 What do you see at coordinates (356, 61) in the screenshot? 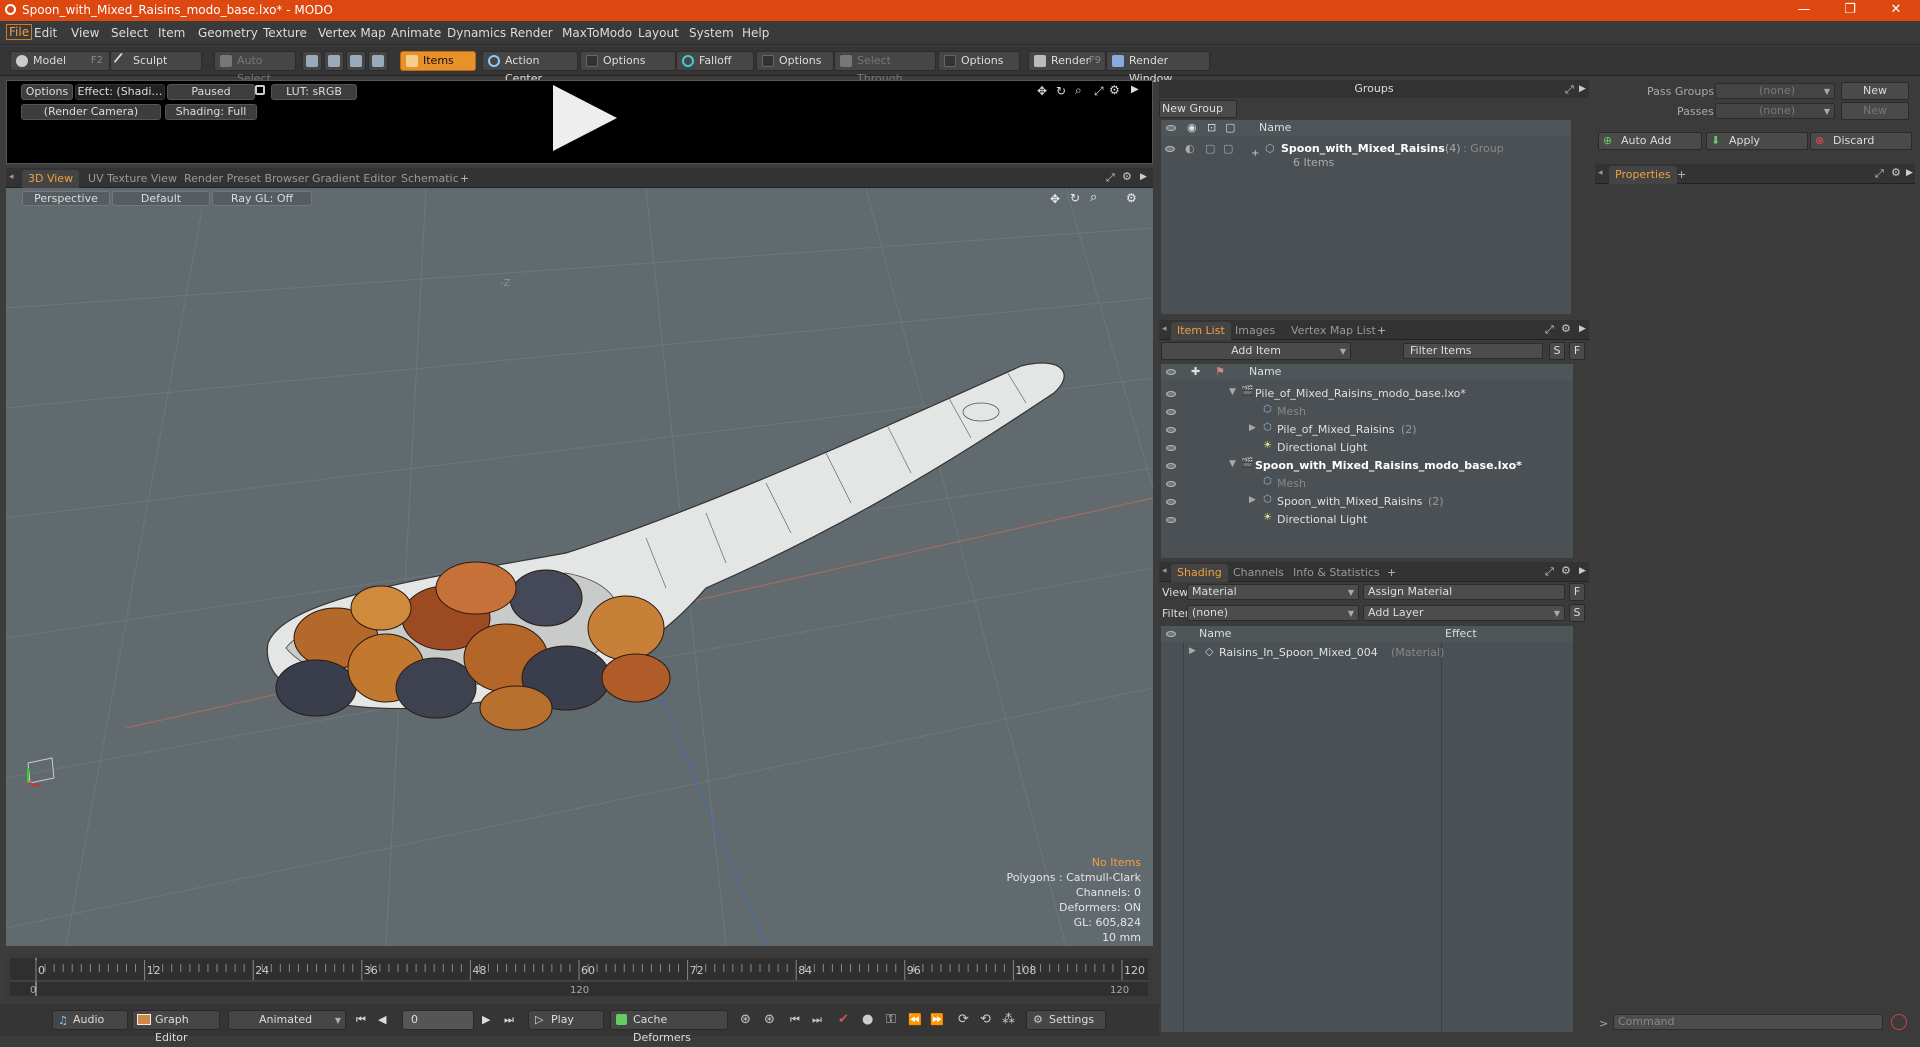
I see `select-polygons-button` at bounding box center [356, 61].